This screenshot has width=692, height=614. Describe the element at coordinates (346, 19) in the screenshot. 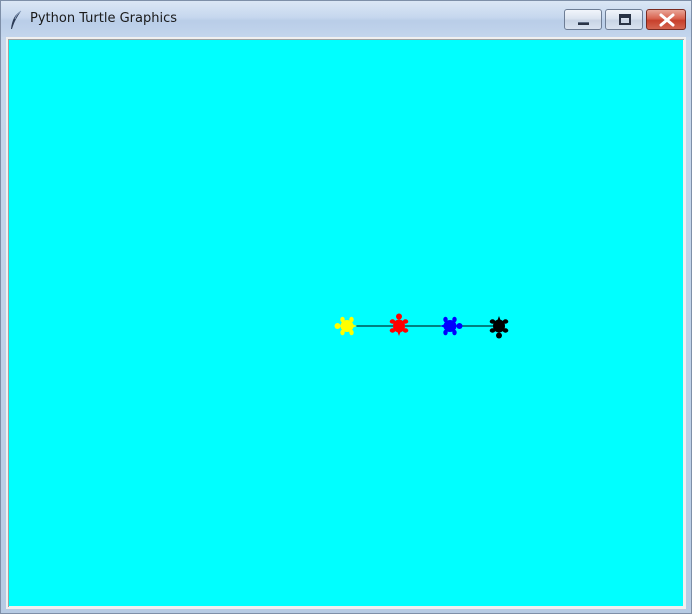

I see `title-bar: Python Turtle Graphics` at that location.